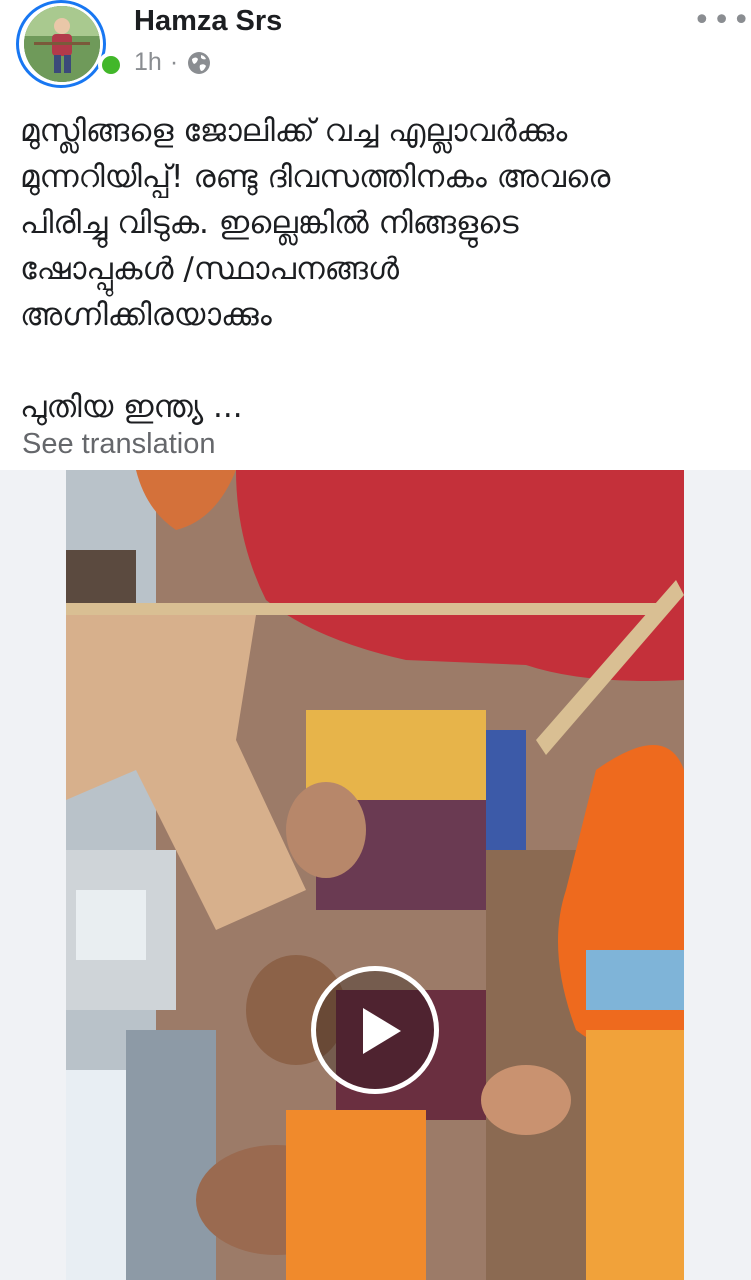 This screenshot has height=1280, width=751. I want to click on more-options-icon: •••, so click(721, 21).